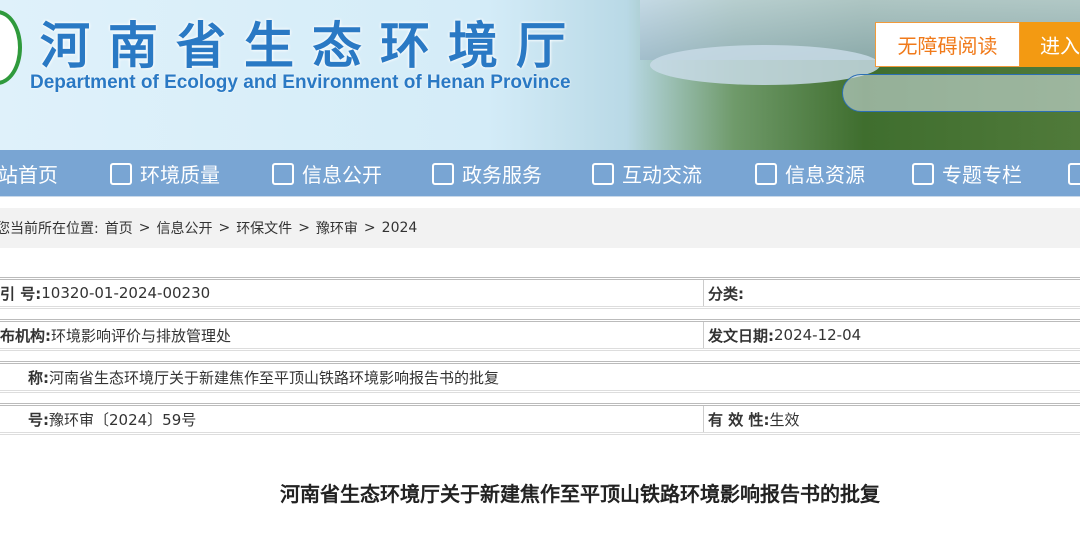 This screenshot has height=540, width=1080. What do you see at coordinates (141, 335) in the screenshot?
I see `publisher-value: 环境影响评价与排放管理处` at bounding box center [141, 335].